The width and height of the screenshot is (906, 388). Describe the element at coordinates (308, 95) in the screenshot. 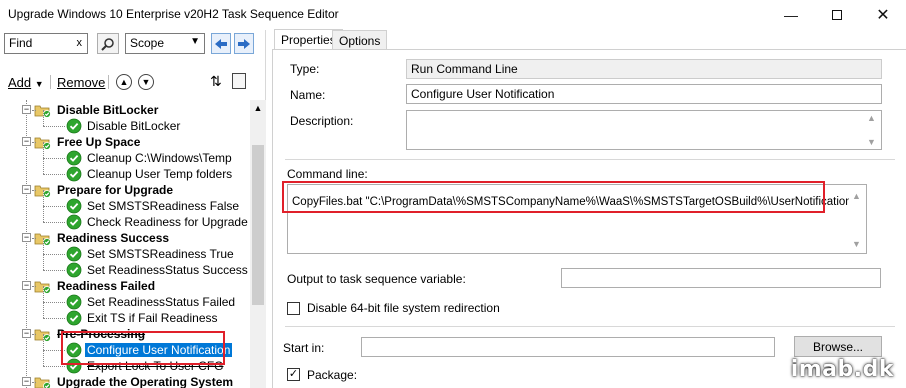

I see `name-label: Name:` at that location.